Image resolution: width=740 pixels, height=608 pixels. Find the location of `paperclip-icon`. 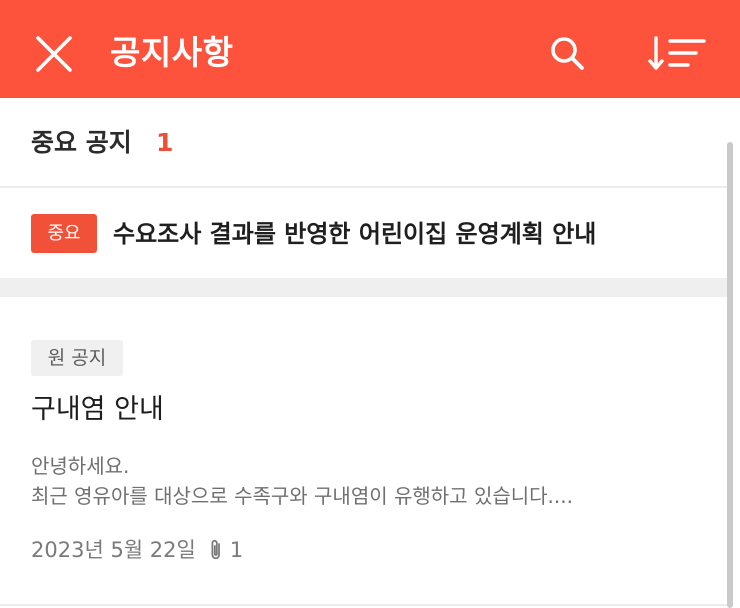

paperclip-icon is located at coordinates (216, 550).